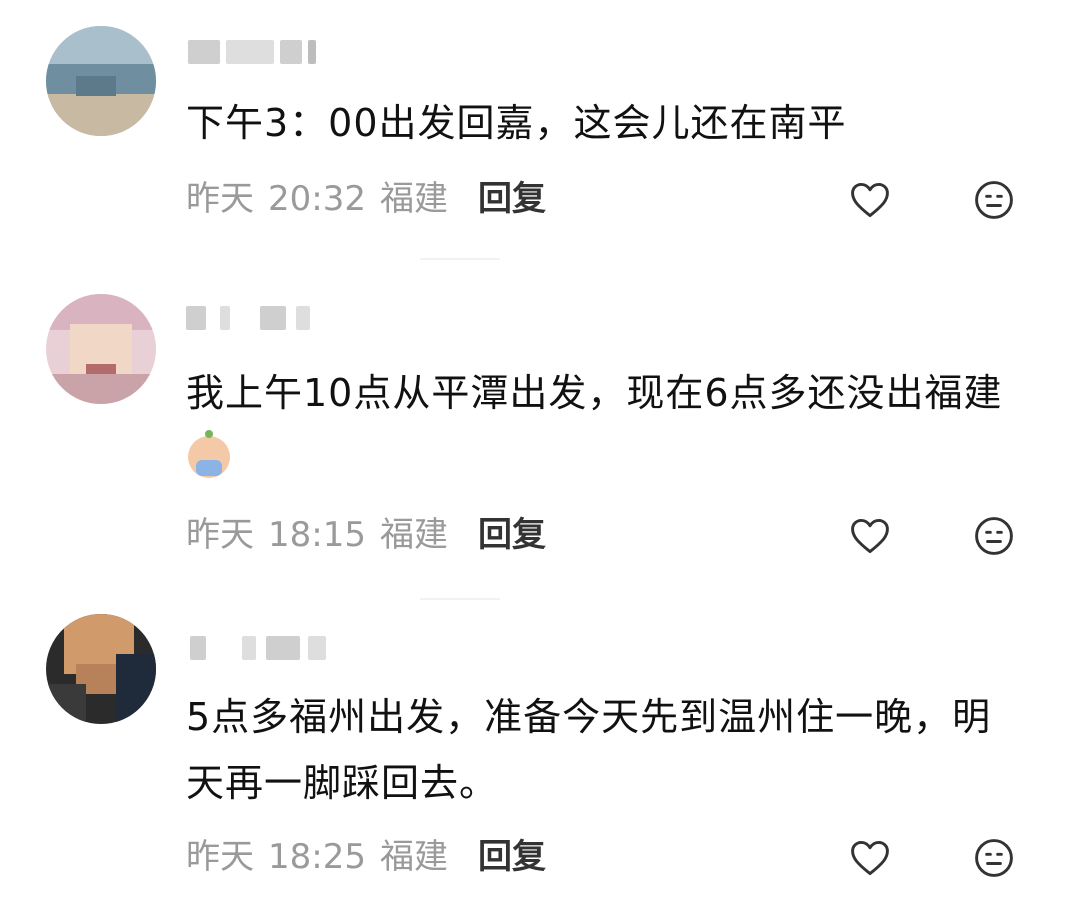 This screenshot has width=1080, height=920. What do you see at coordinates (209, 454) in the screenshot?
I see `crying-emoji-icon` at bounding box center [209, 454].